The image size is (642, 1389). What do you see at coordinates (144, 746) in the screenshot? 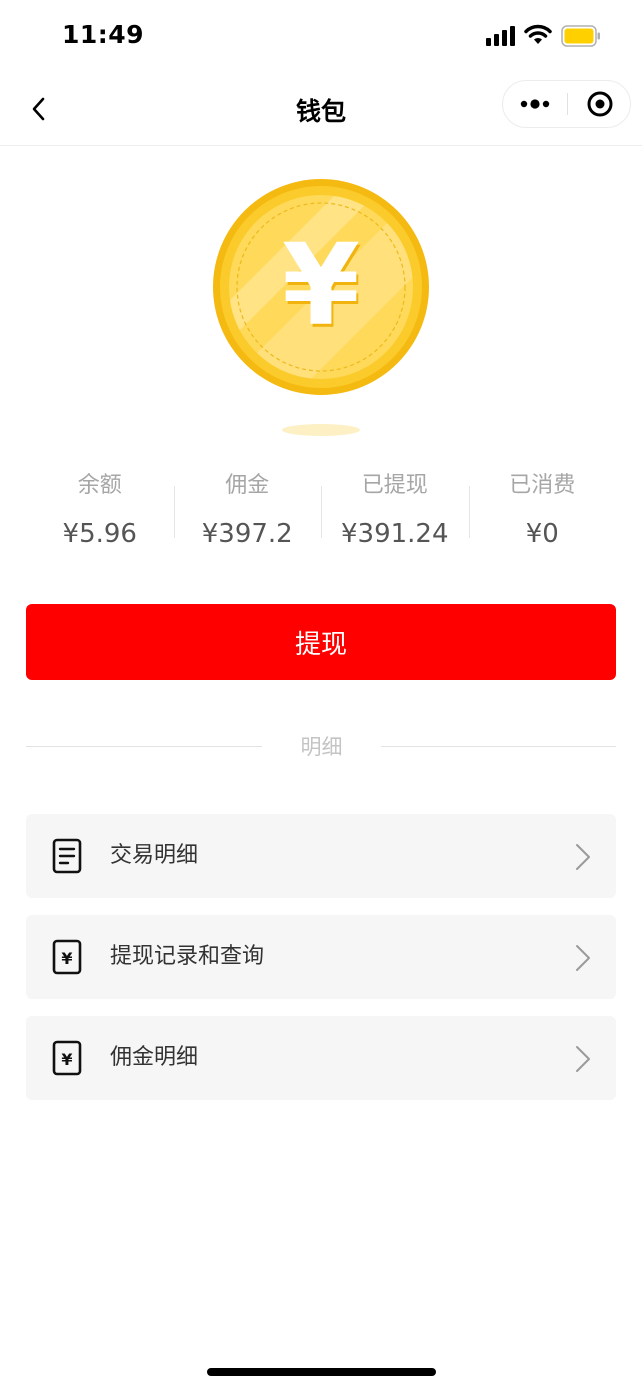
I see `divider-line-left` at bounding box center [144, 746].